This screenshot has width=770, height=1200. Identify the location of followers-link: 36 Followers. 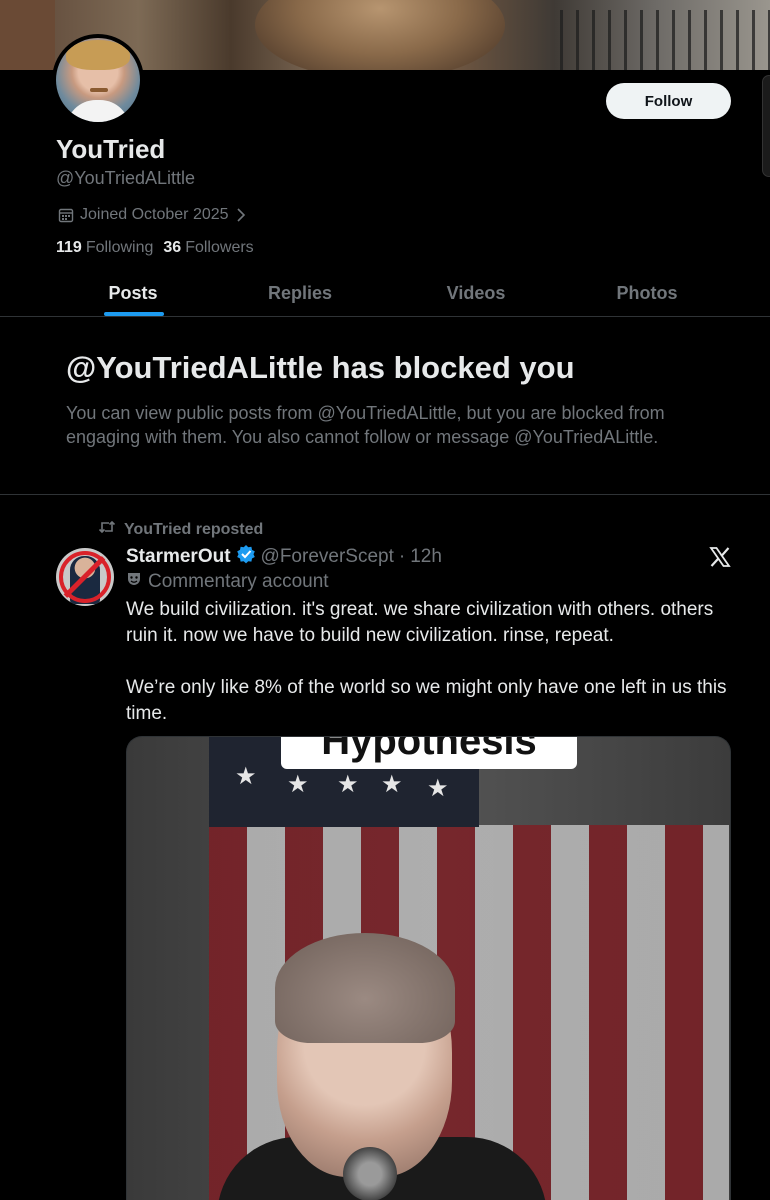
(208, 248).